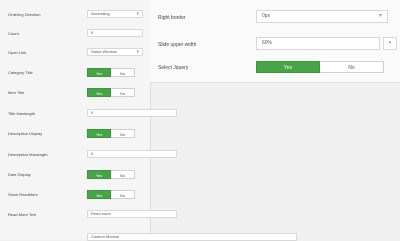 The height and width of the screenshot is (241, 400). I want to click on item-title-toggle: Yes No, so click(111, 92).